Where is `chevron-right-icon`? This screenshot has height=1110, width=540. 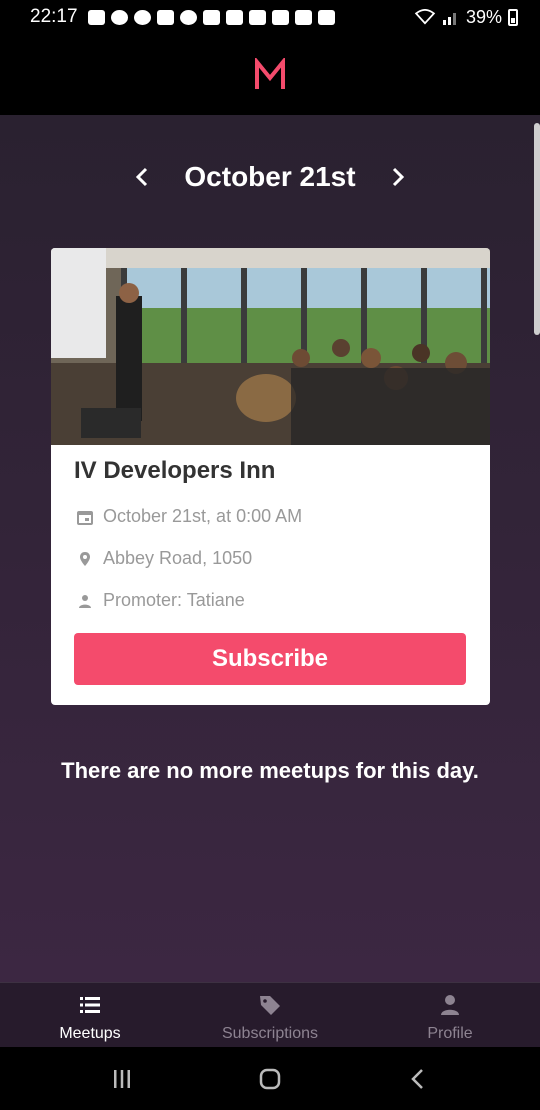 chevron-right-icon is located at coordinates (398, 177).